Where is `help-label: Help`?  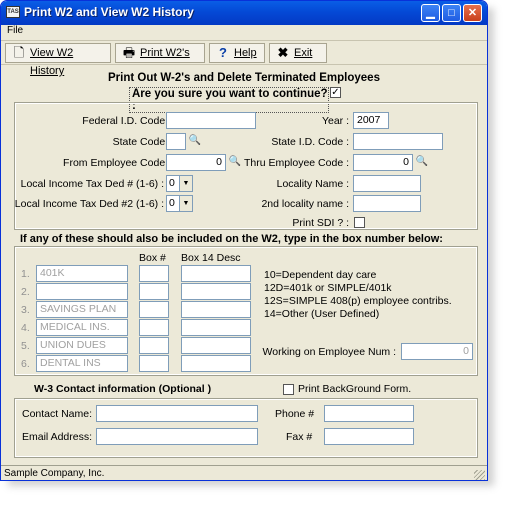
help-label: Help is located at coordinates (245, 53).